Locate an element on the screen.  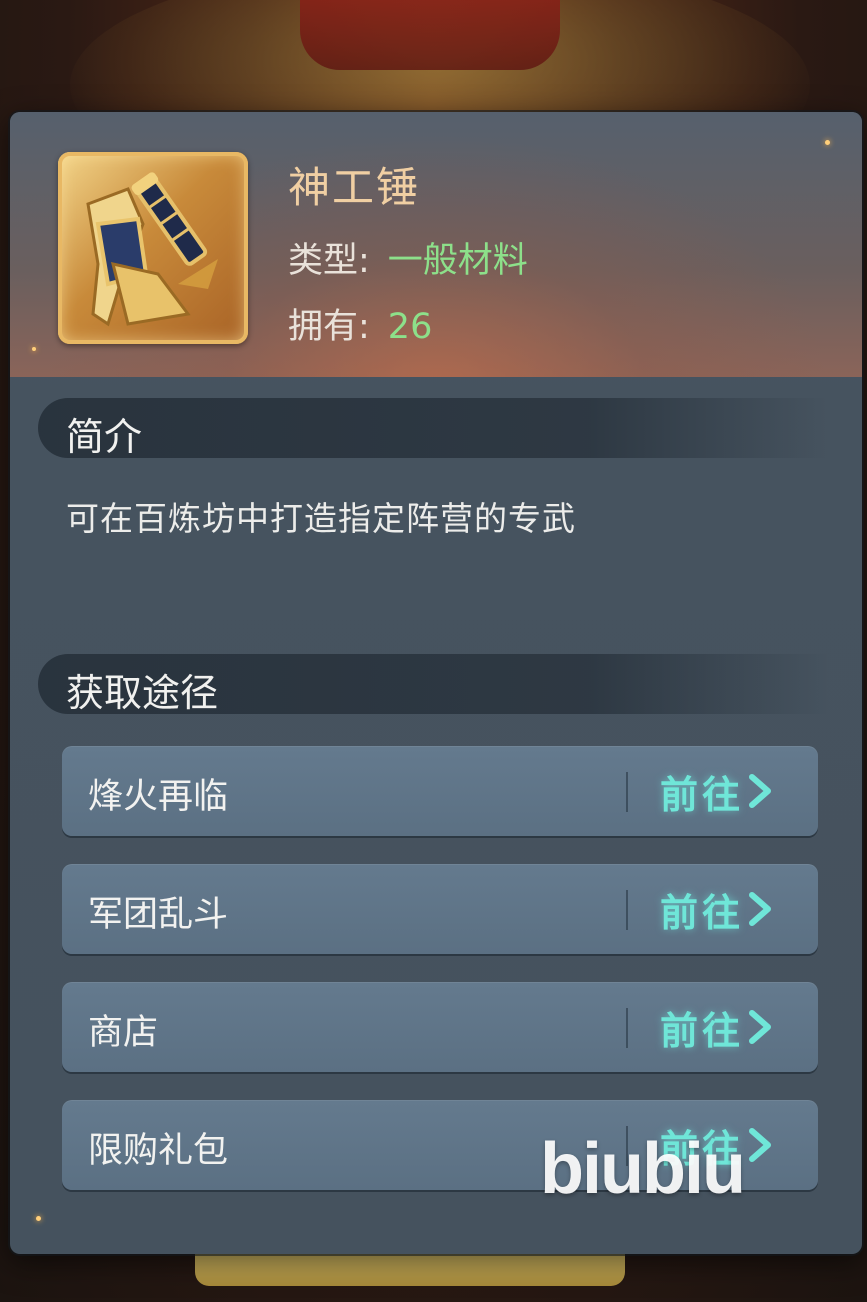
source-row: 烽火再临 前往 is located at coordinates (440, 791).